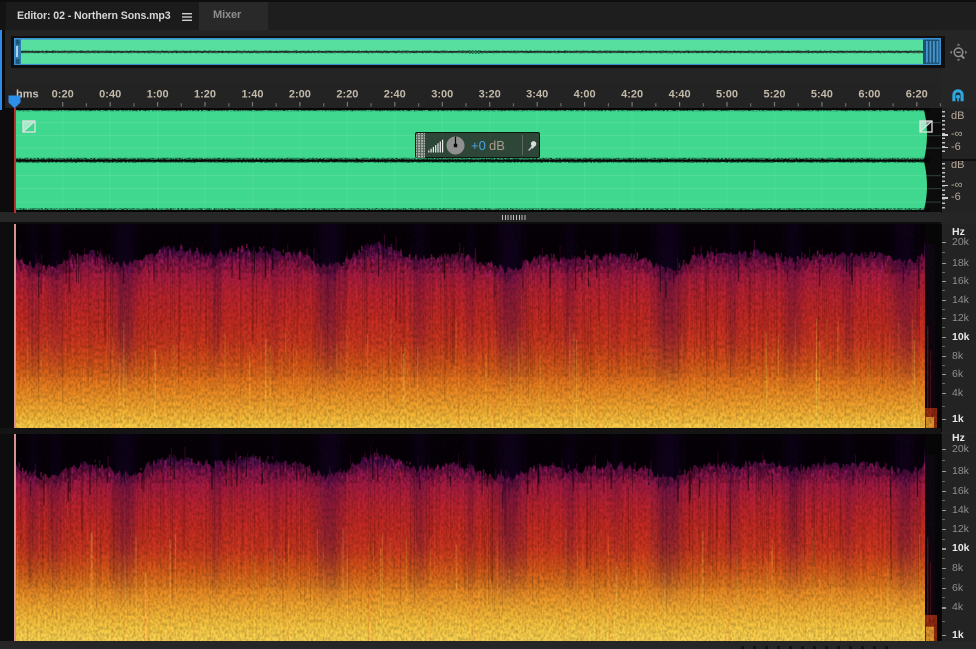 This screenshot has height=649, width=976. What do you see at coordinates (917, 95) in the screenshot?
I see `svg-text: 6:20` at bounding box center [917, 95].